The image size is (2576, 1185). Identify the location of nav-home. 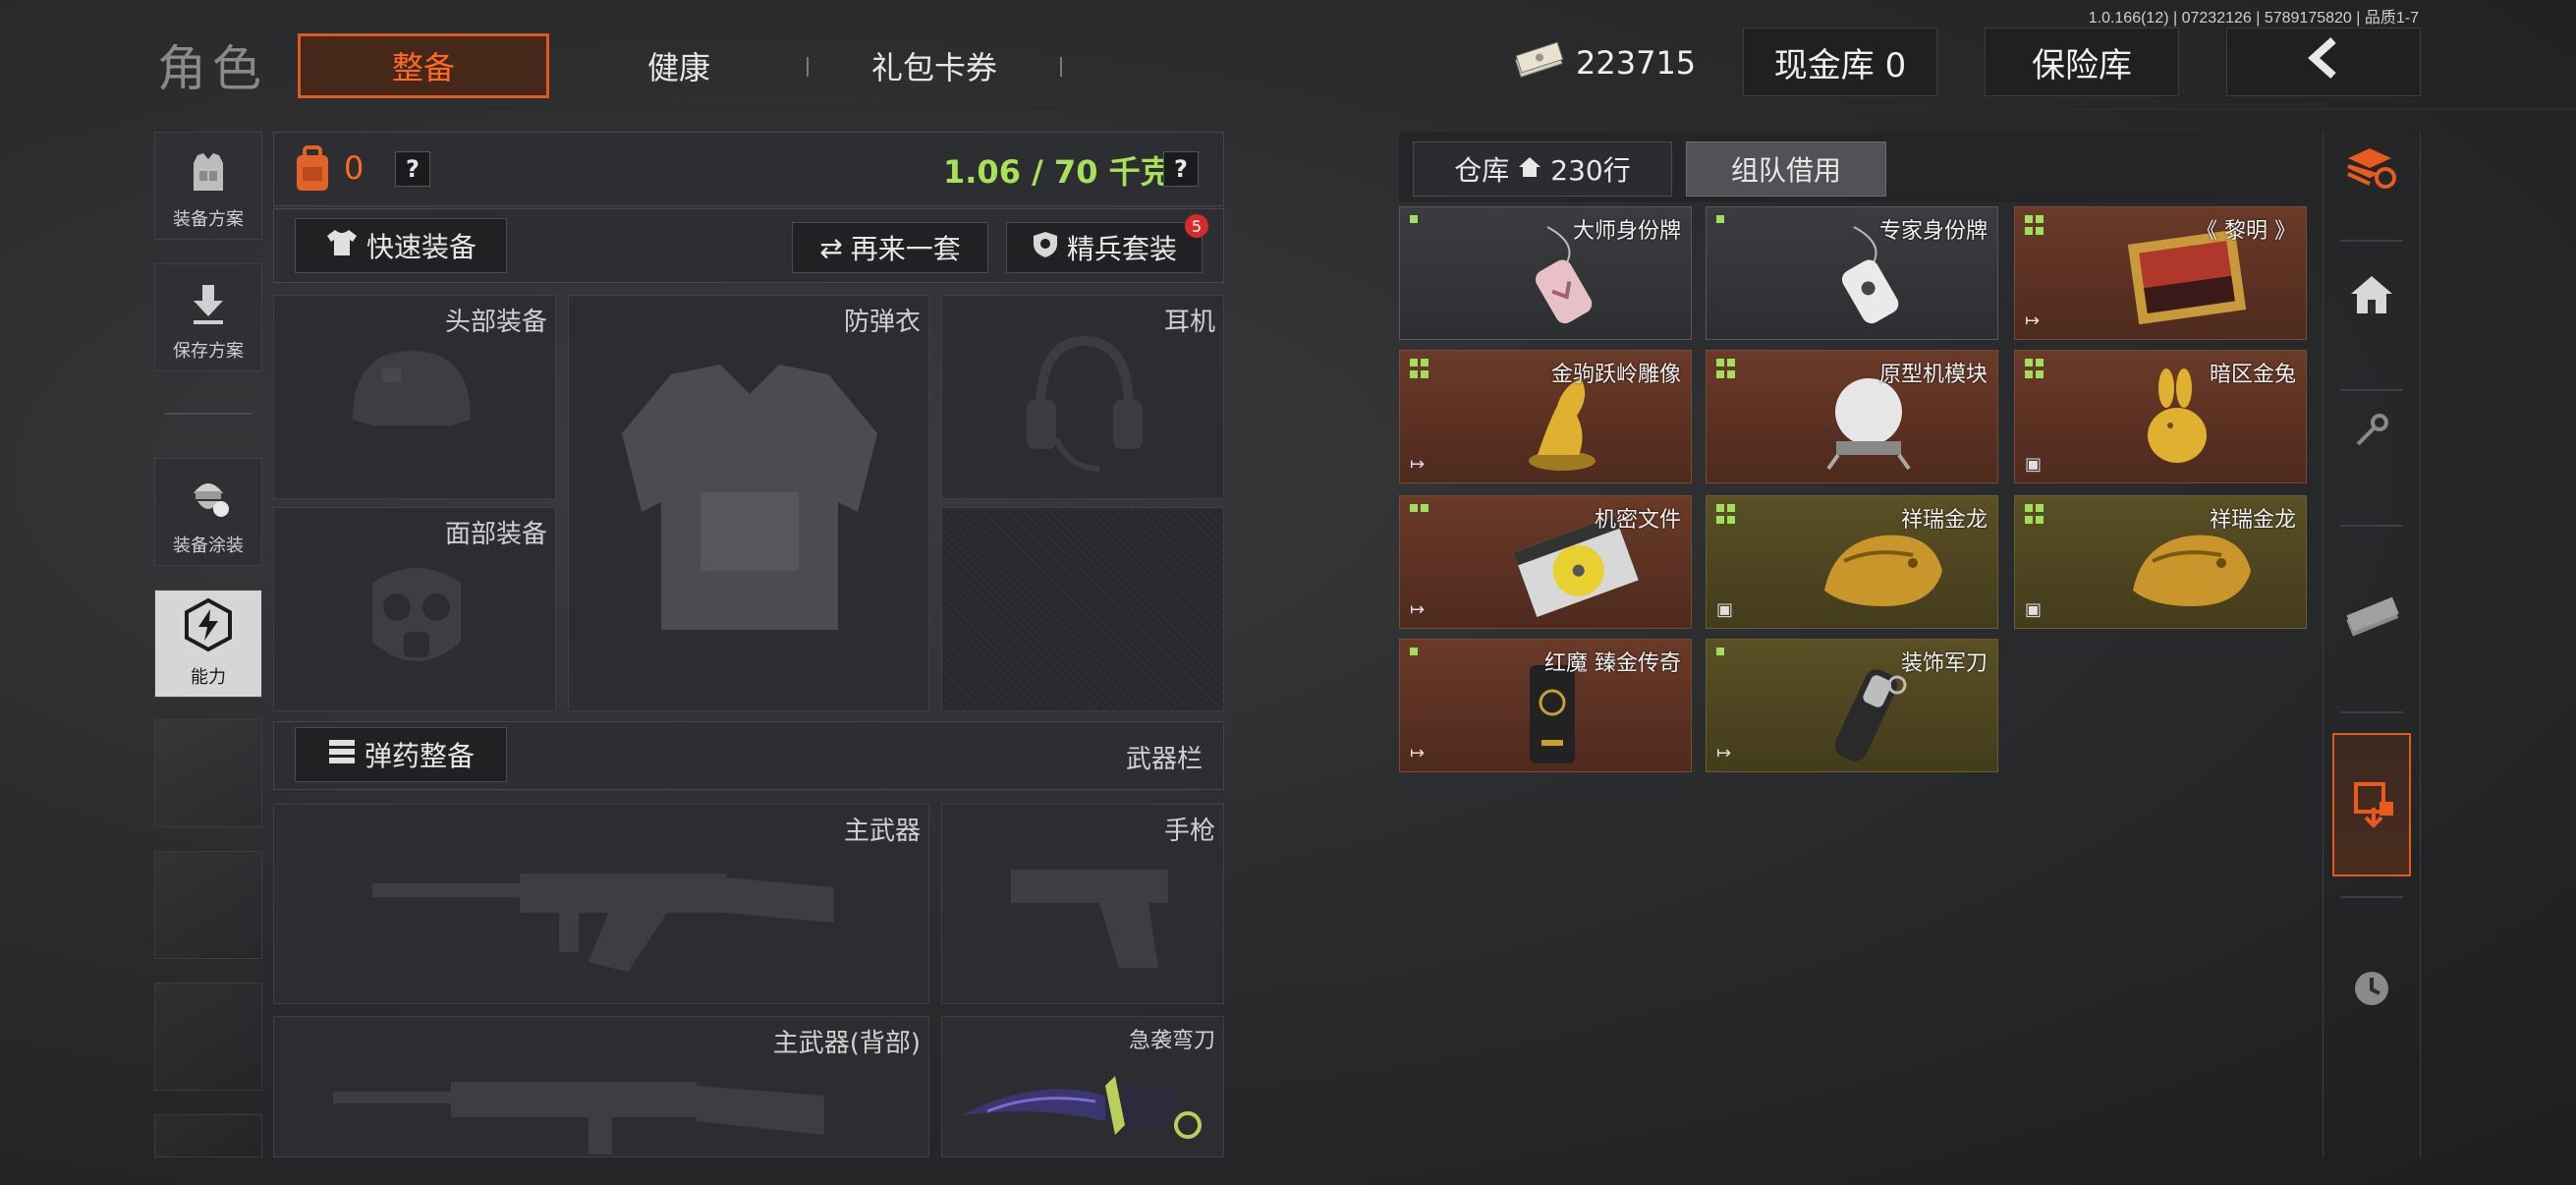
(2371, 297).